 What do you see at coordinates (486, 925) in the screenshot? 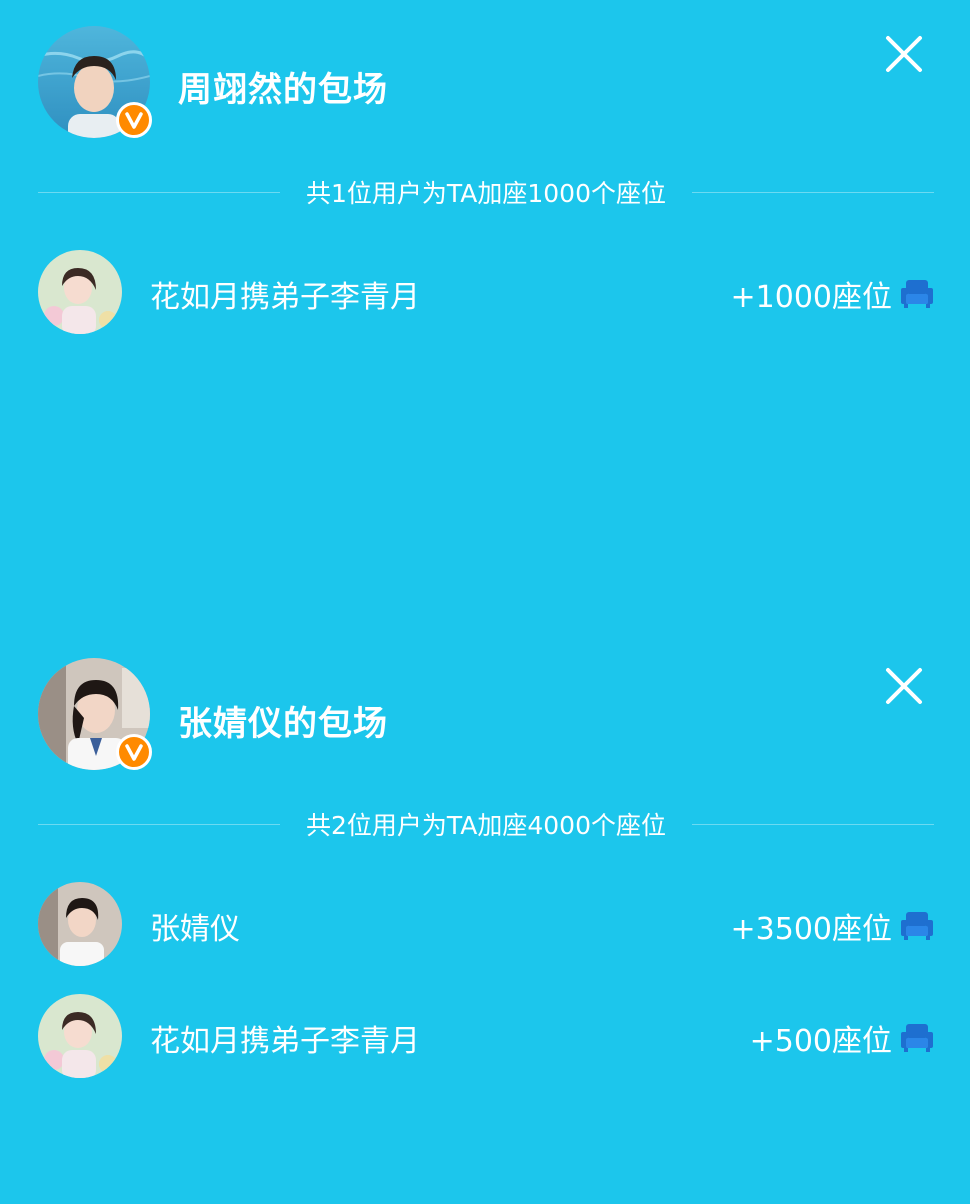
I see `contributor-row: 张婧仪 +3500座位` at bounding box center [486, 925].